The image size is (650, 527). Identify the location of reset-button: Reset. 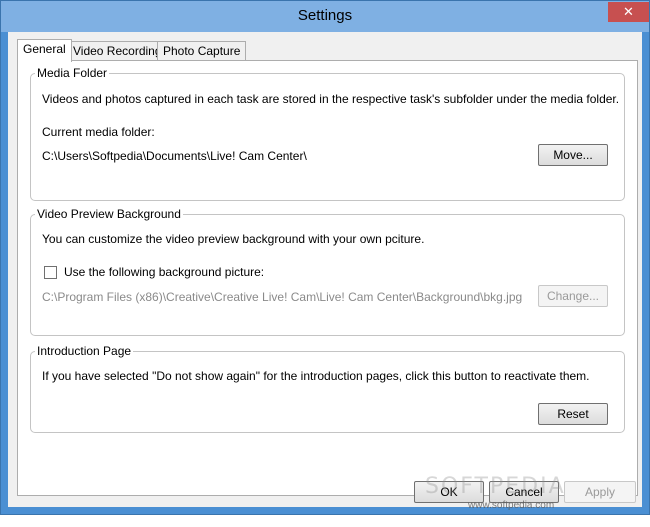
(573, 414).